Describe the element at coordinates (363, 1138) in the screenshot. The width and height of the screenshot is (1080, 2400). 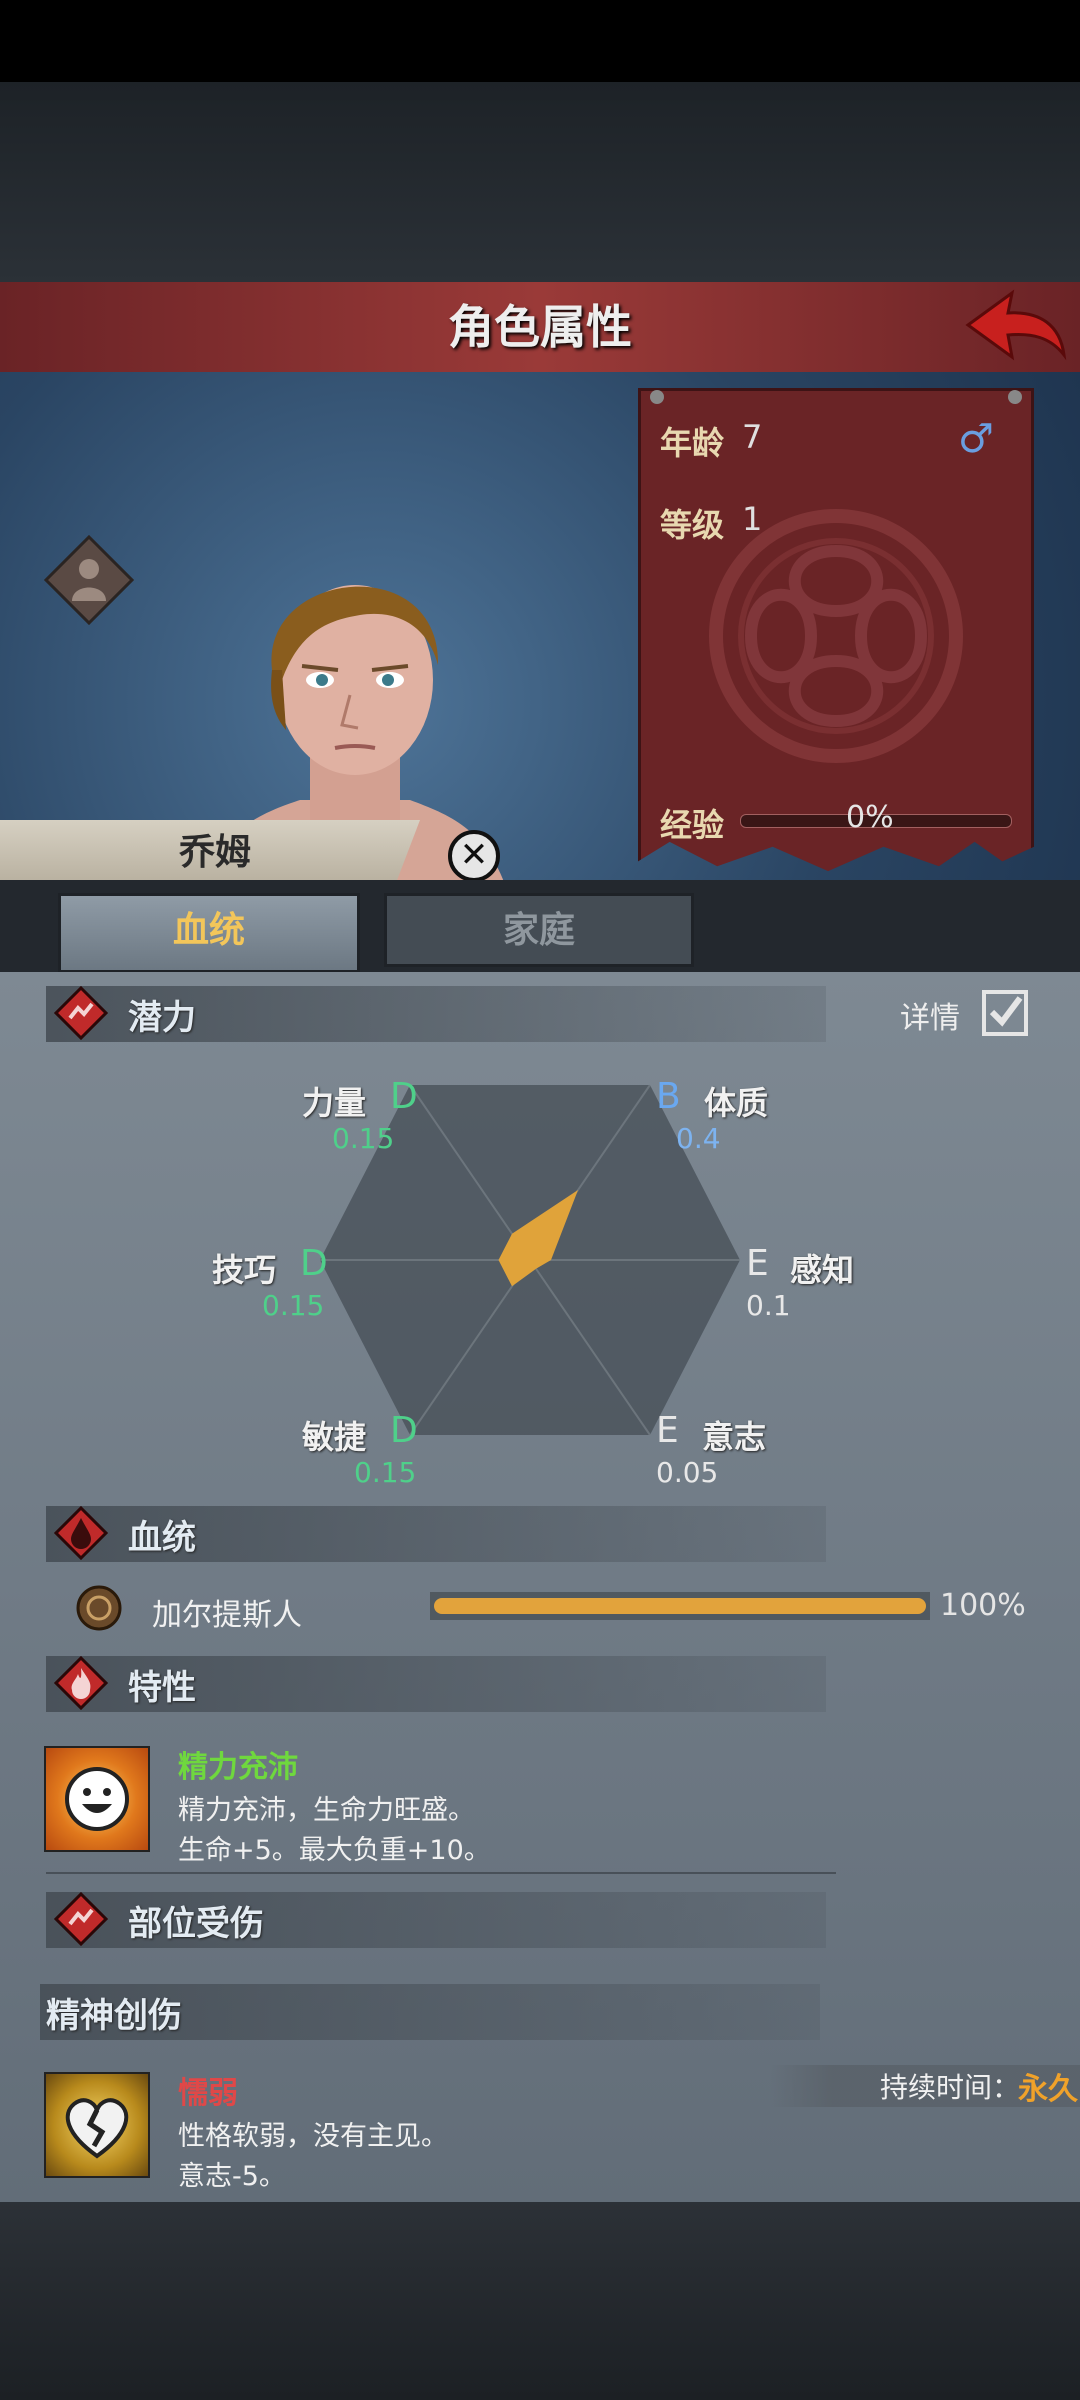
I see `stat-value-strength: 0.15` at that location.